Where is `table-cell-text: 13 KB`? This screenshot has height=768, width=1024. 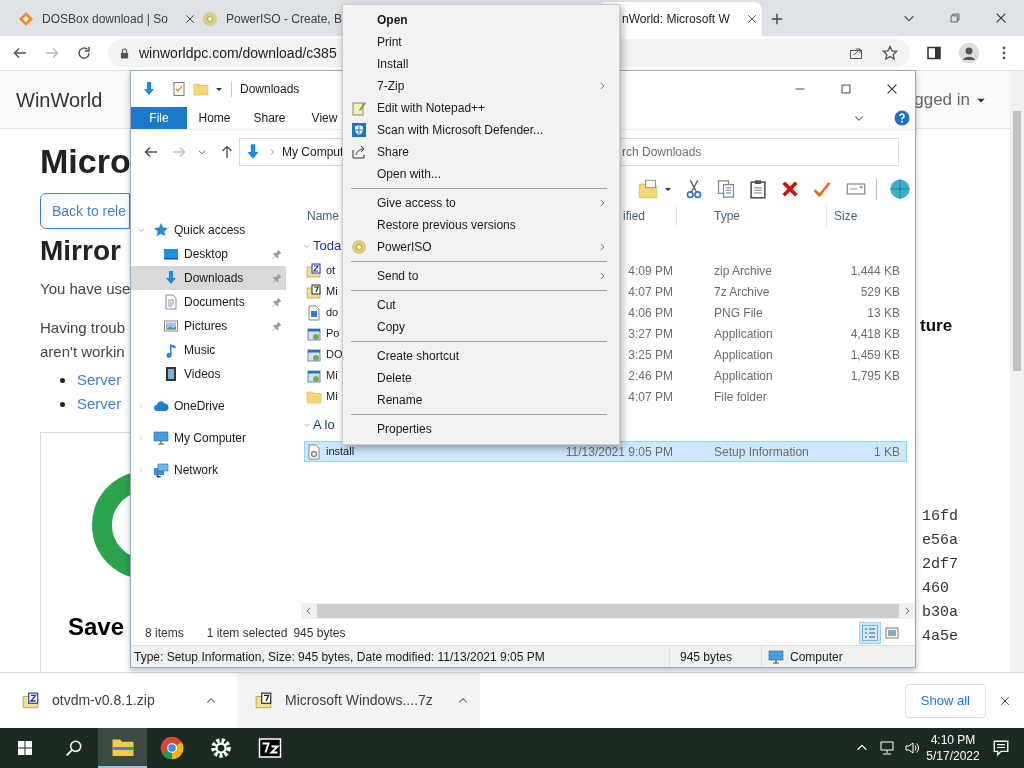 table-cell-text: 13 KB is located at coordinates (883, 313).